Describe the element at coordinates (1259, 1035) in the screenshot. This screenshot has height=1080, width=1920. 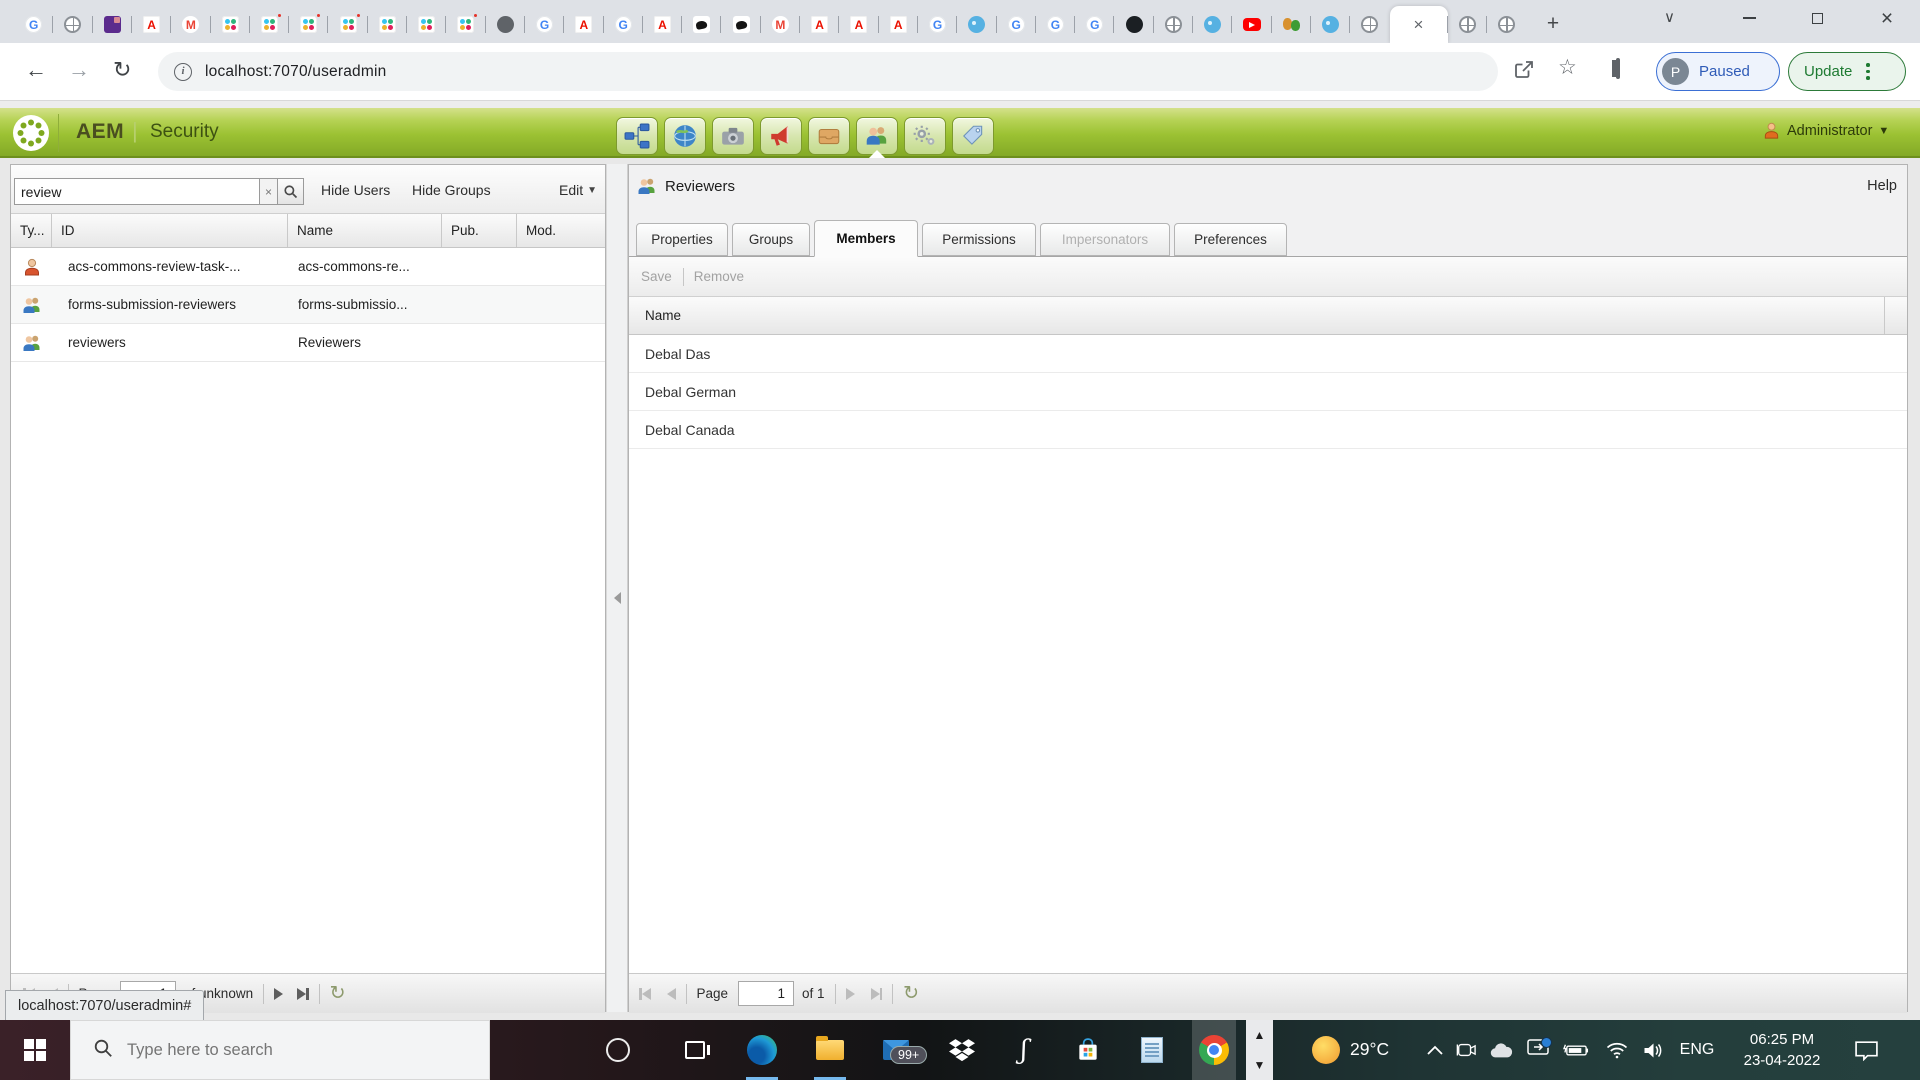
I see `scroll-up-icon: ▲` at that location.